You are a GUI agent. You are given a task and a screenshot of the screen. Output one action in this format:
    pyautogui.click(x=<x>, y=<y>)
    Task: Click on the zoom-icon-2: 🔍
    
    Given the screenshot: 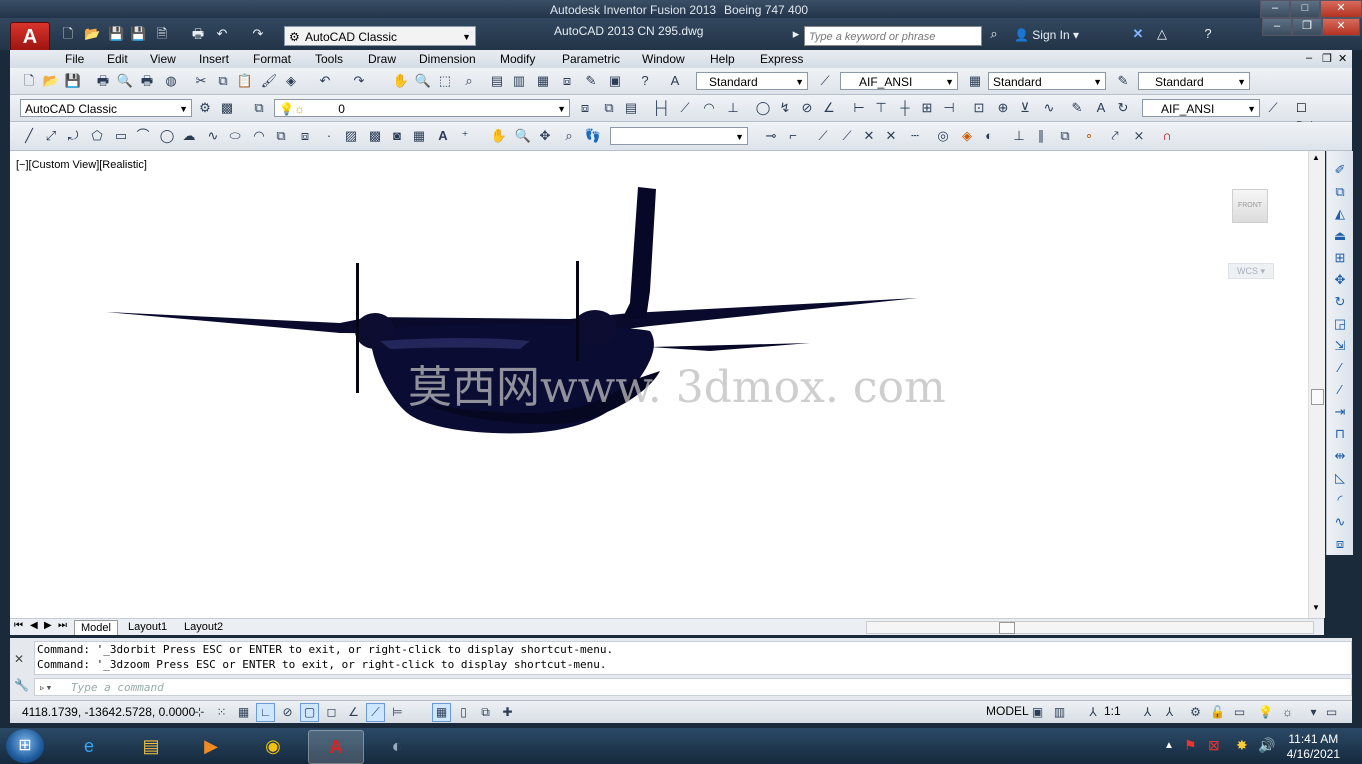 What is the action you would take?
    pyautogui.click(x=523, y=136)
    